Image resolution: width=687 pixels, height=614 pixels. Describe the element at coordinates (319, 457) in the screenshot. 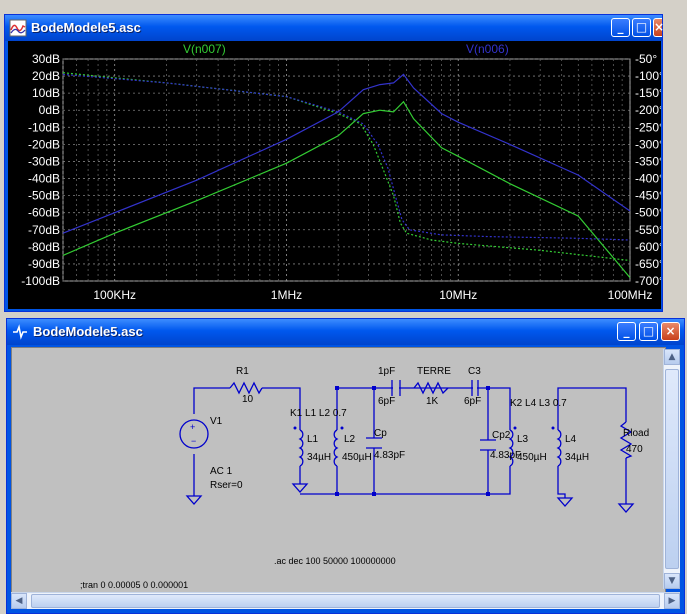

I see `label-l1-value: 34µH` at that location.